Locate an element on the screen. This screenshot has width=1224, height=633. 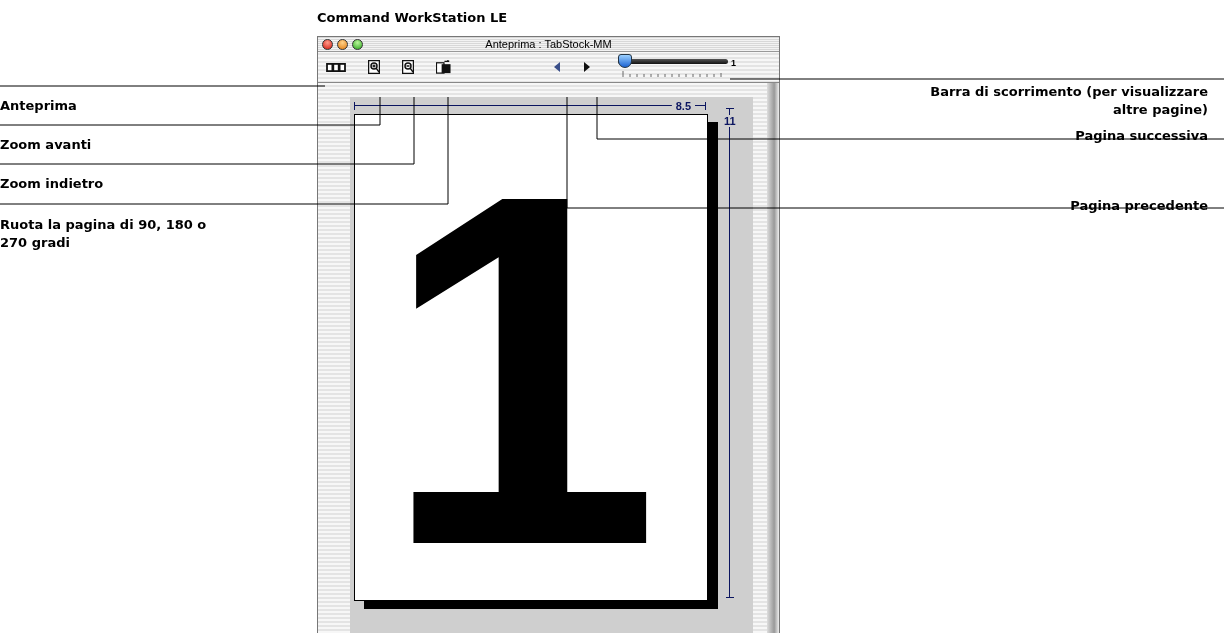
slider-reading: 1 is located at coordinates (733, 63).